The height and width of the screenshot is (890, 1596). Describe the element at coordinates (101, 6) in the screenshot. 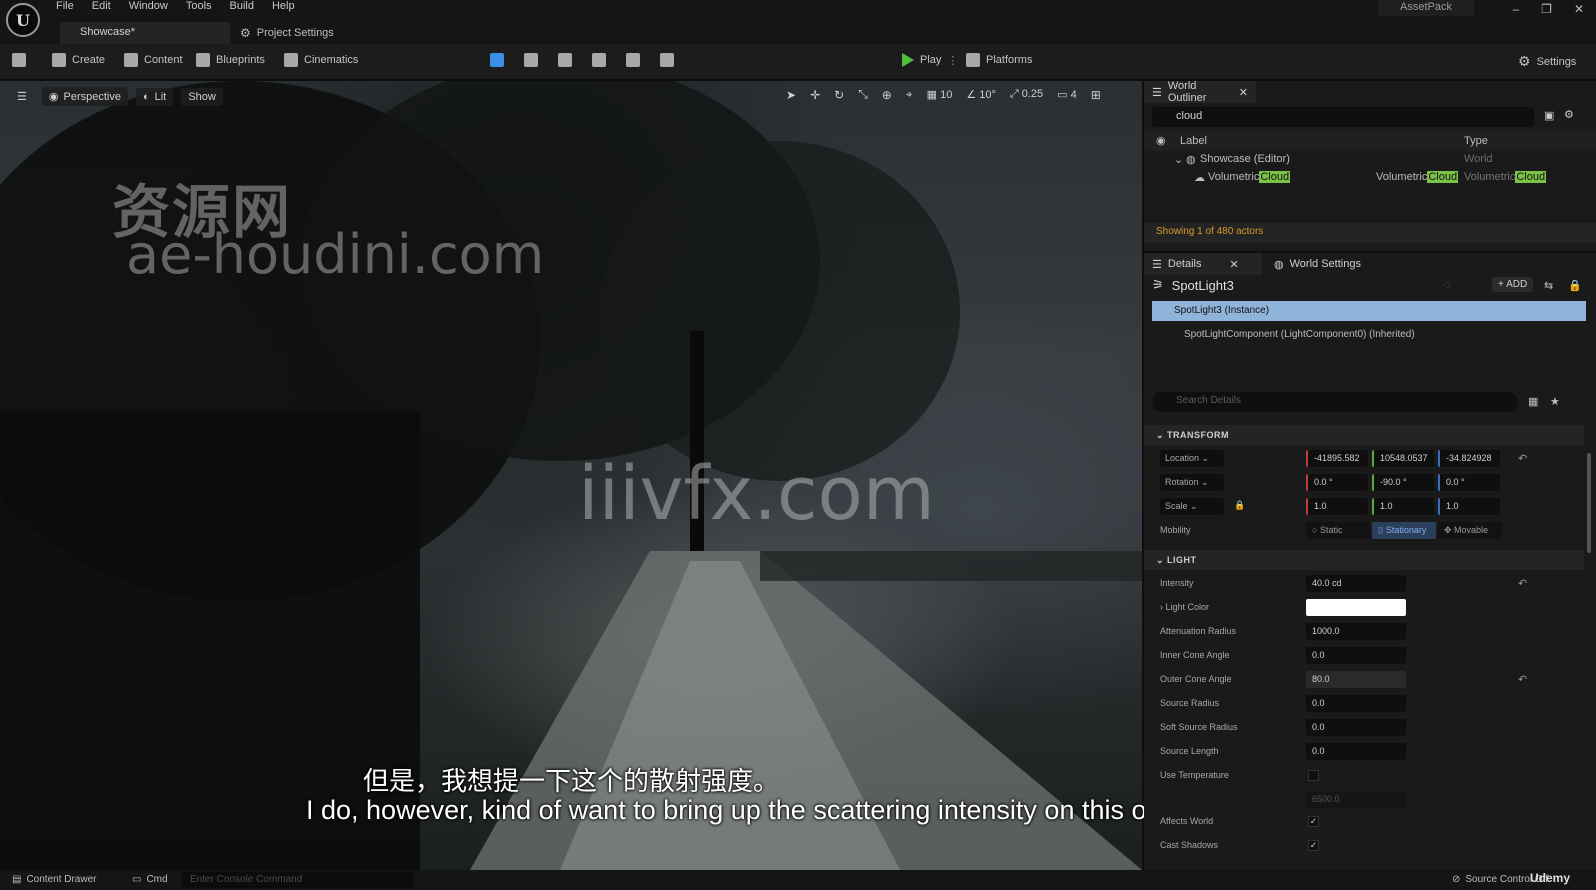

I see `menu-edit: Edit` at that location.